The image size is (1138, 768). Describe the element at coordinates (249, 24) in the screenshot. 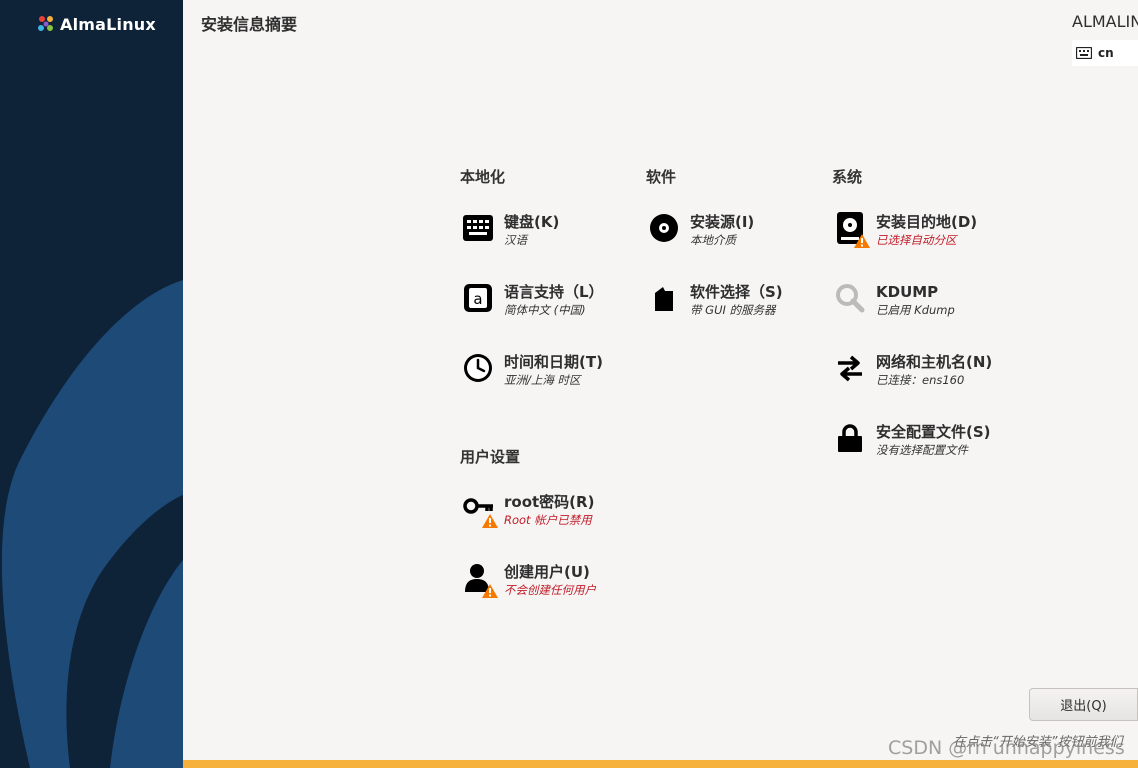

I see `page-title: 安装信息摘要` at that location.